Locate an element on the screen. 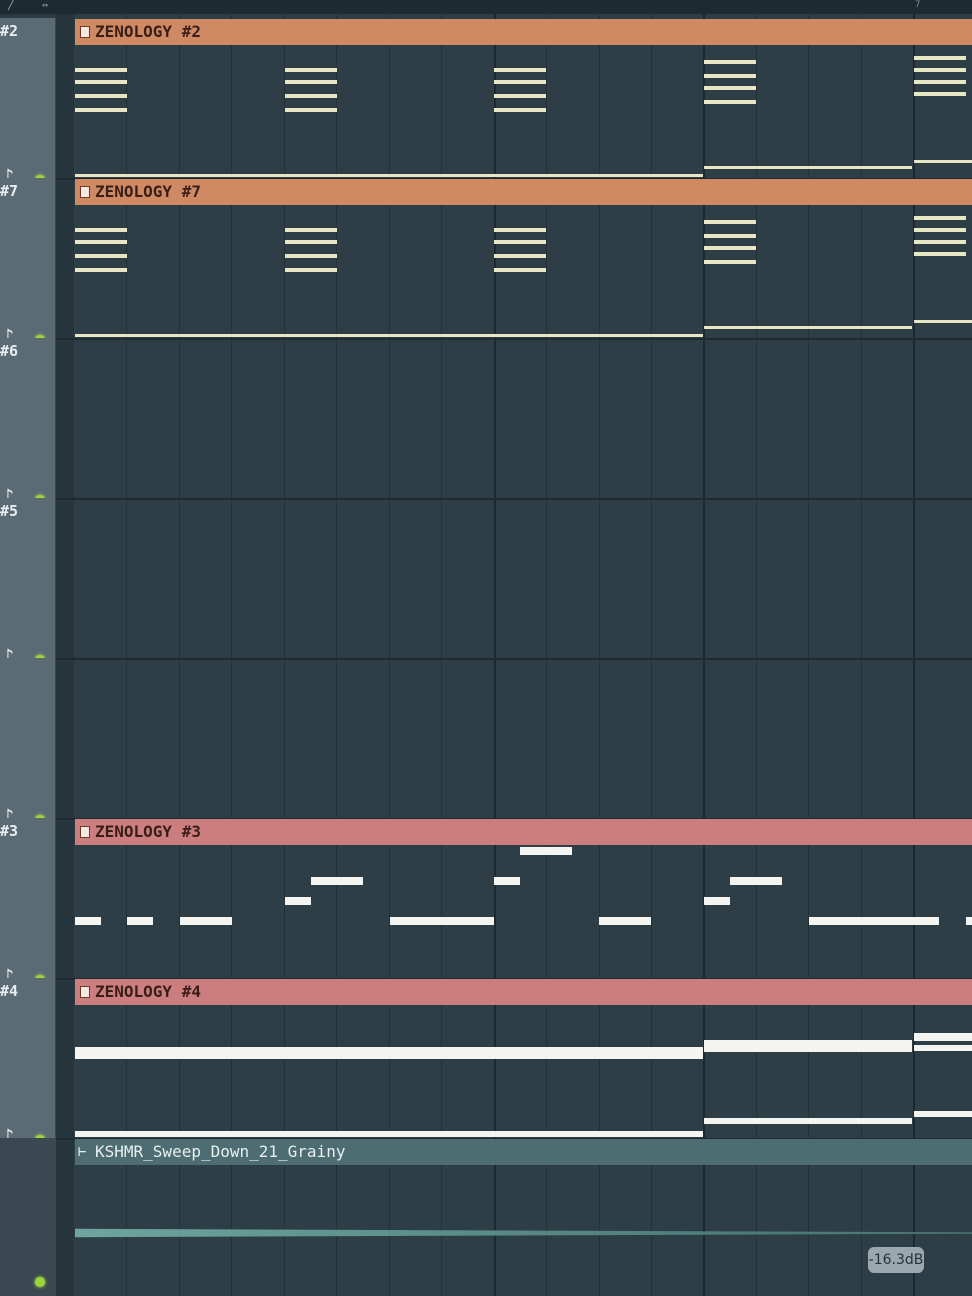  track-number: #3 is located at coordinates (9, 831).